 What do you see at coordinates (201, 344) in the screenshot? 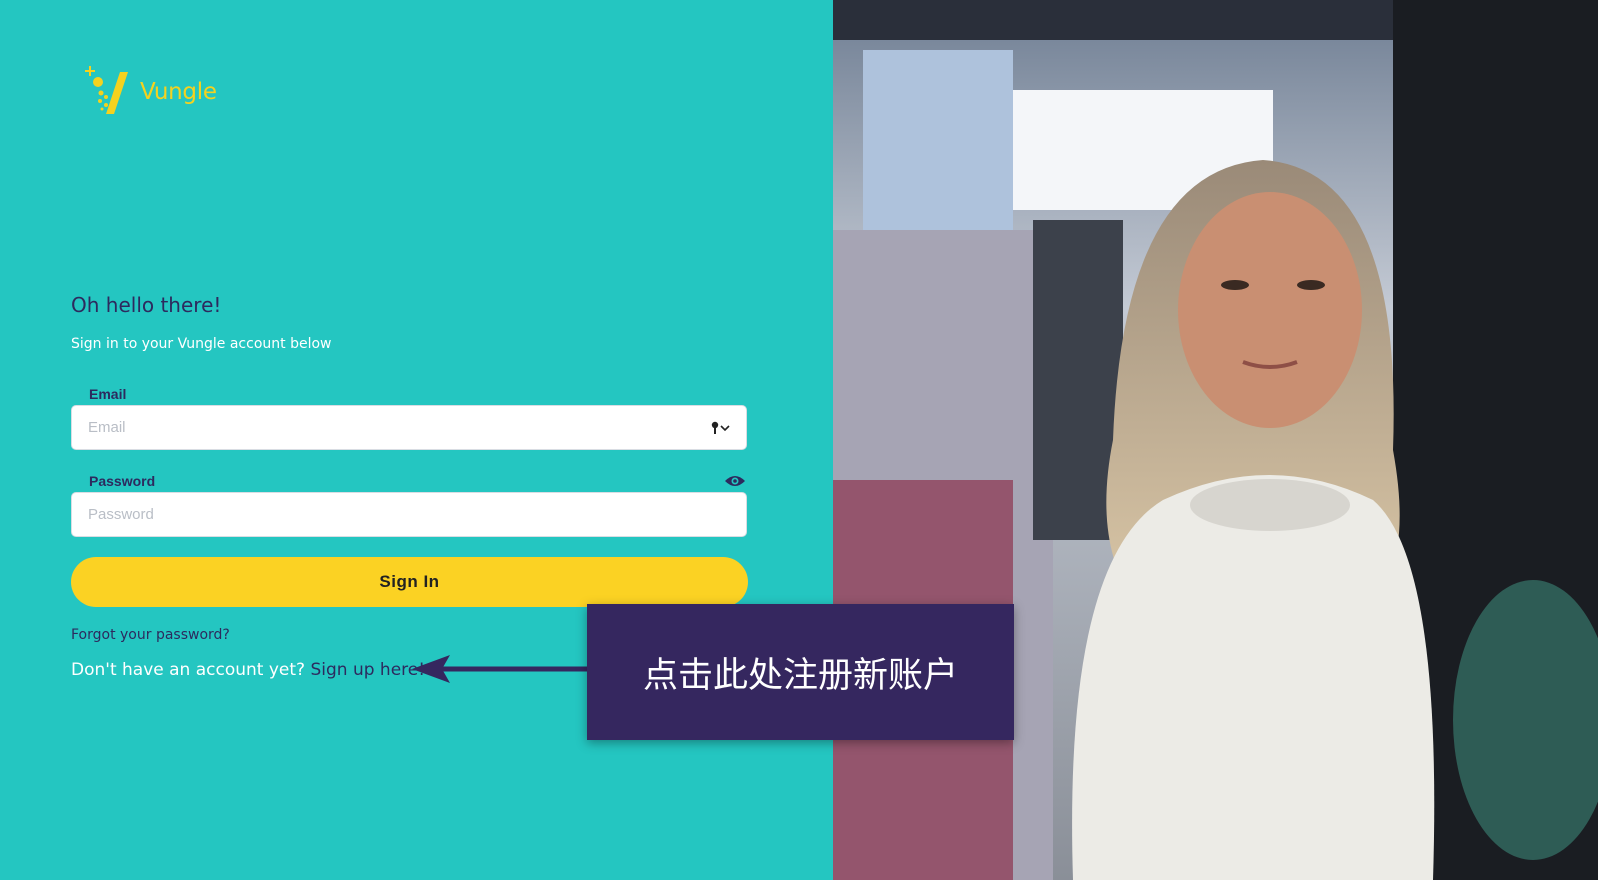
I see `page-subtitle: Sign in to your Vungle account below` at bounding box center [201, 344].